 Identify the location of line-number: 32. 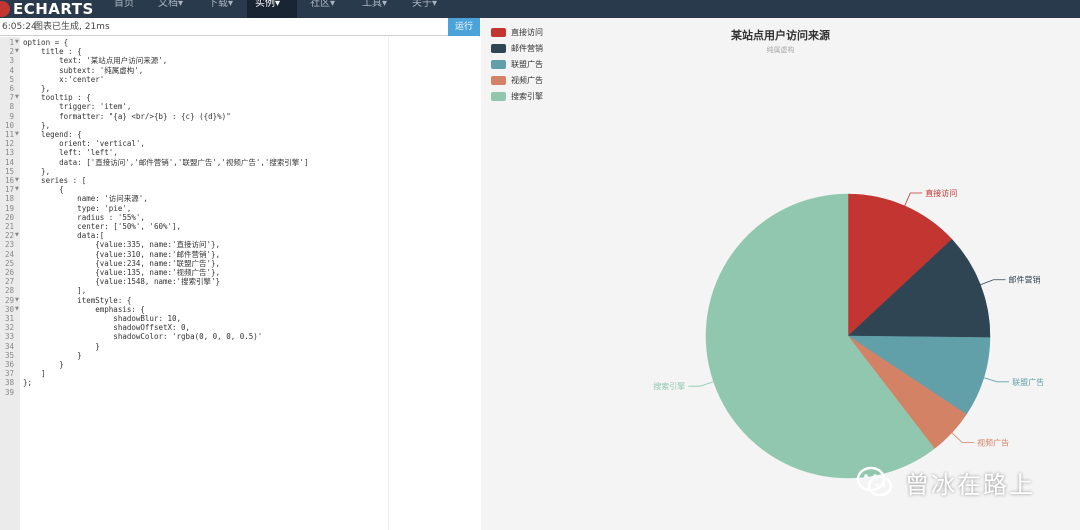
(9, 328).